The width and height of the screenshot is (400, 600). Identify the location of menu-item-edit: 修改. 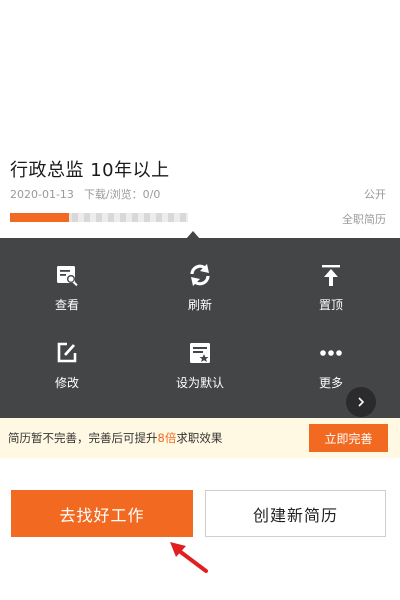
(67, 375).